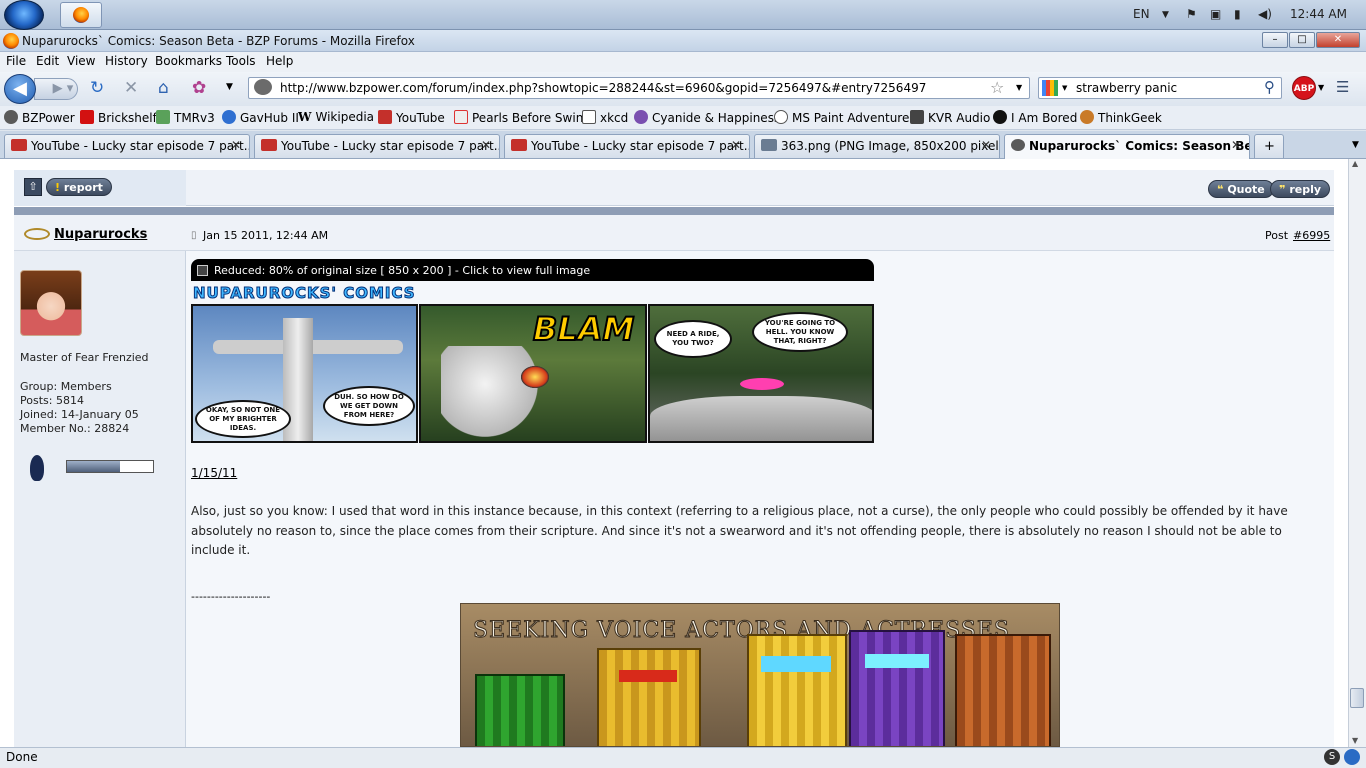 Image resolution: width=1366 pixels, height=768 pixels. I want to click on tab-youtube-1: YouTube - Lucky star episode 7 part... ✕, so click(127, 146).